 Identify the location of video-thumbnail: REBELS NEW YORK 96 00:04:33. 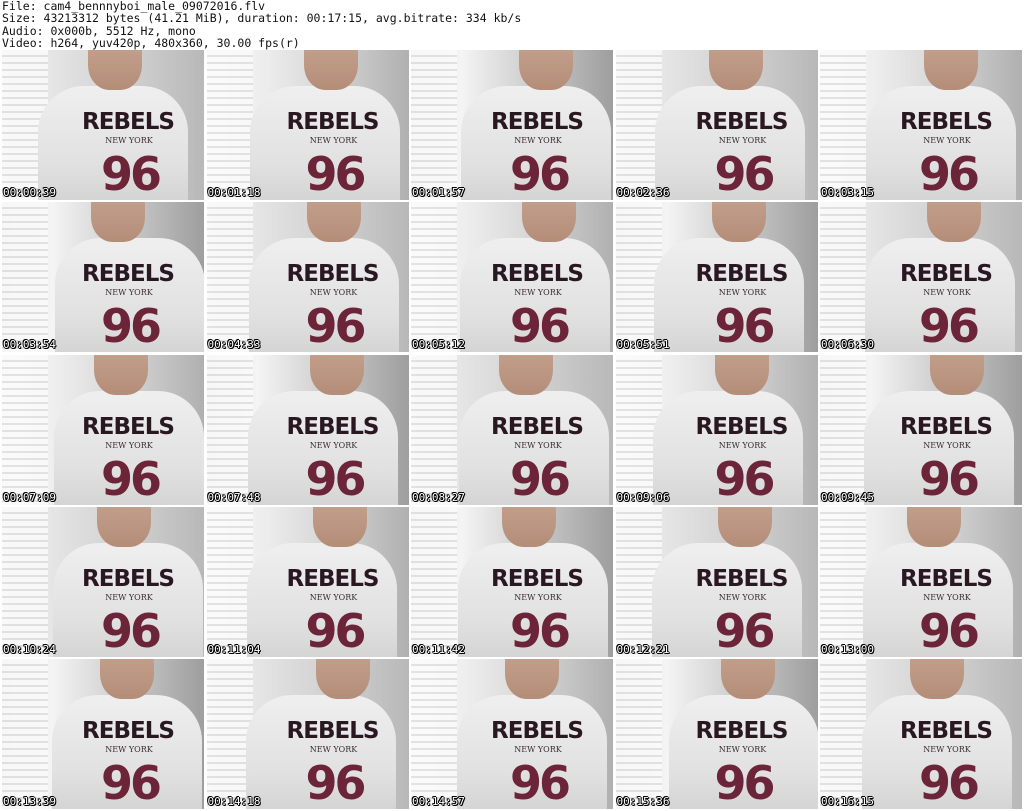
(307, 277).